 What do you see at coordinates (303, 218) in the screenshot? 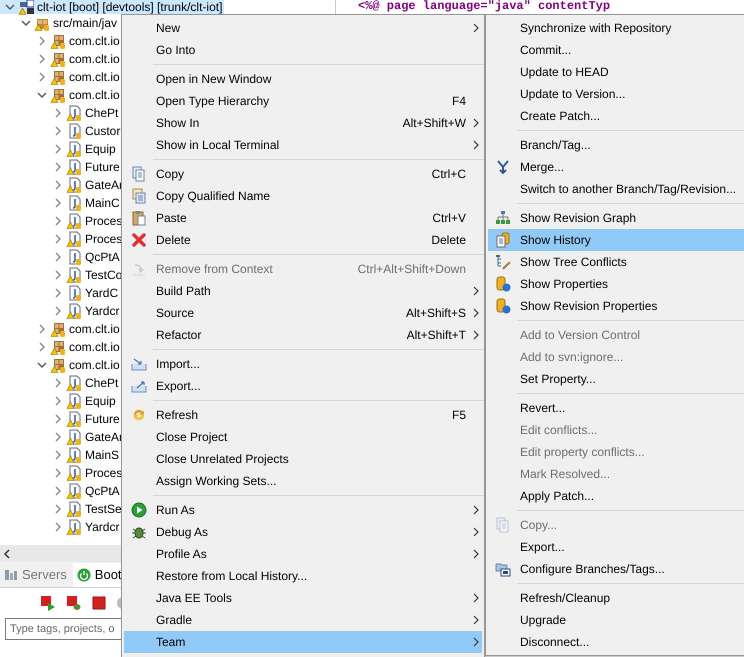
I see `menu-item: Paste Ctrl+V` at bounding box center [303, 218].